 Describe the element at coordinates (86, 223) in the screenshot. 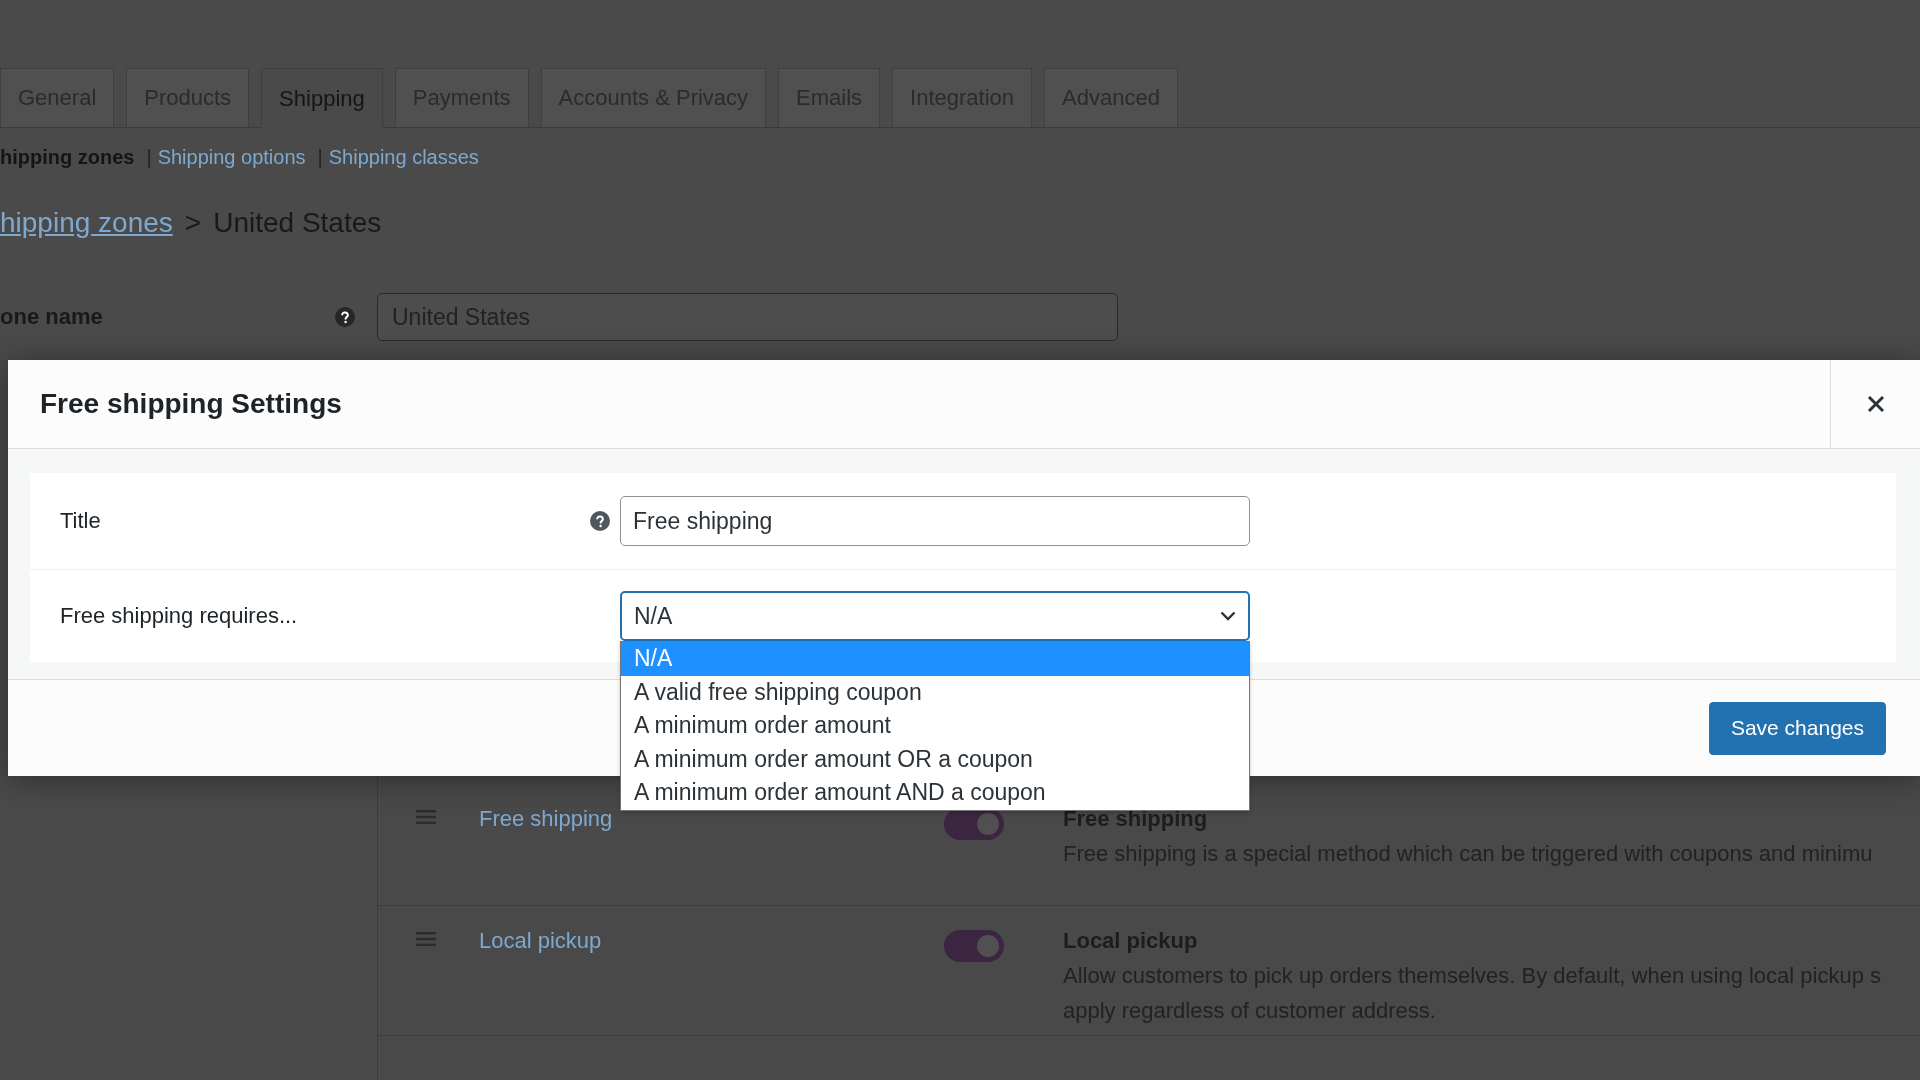

I see `breadcrumb-link: hipping zones` at that location.